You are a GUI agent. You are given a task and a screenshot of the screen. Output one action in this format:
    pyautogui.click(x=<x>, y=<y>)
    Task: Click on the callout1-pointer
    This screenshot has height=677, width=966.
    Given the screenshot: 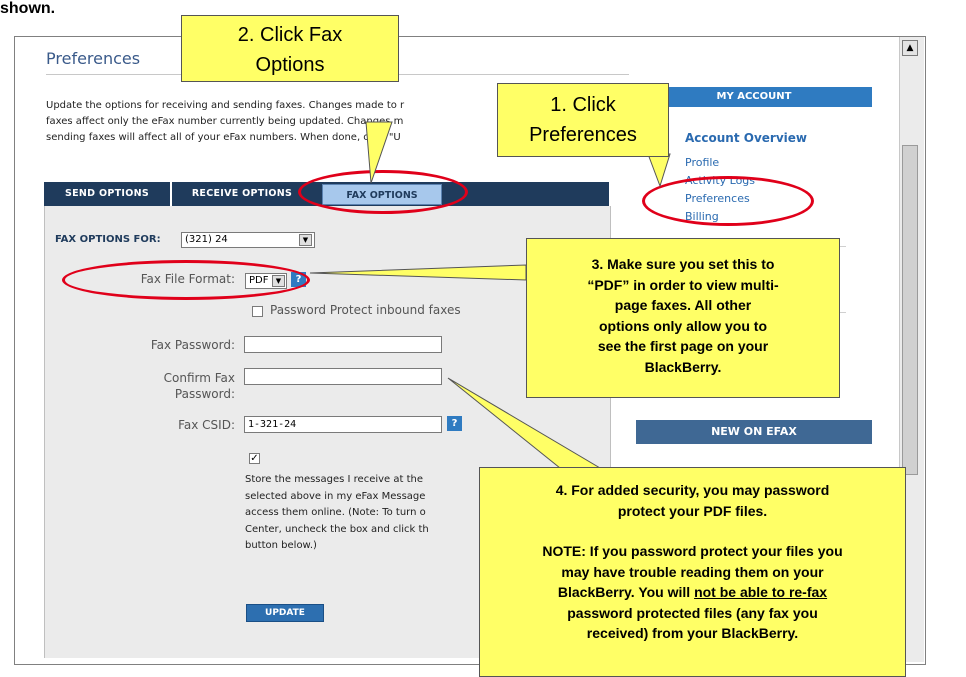 What is the action you would take?
    pyautogui.click(x=659, y=170)
    